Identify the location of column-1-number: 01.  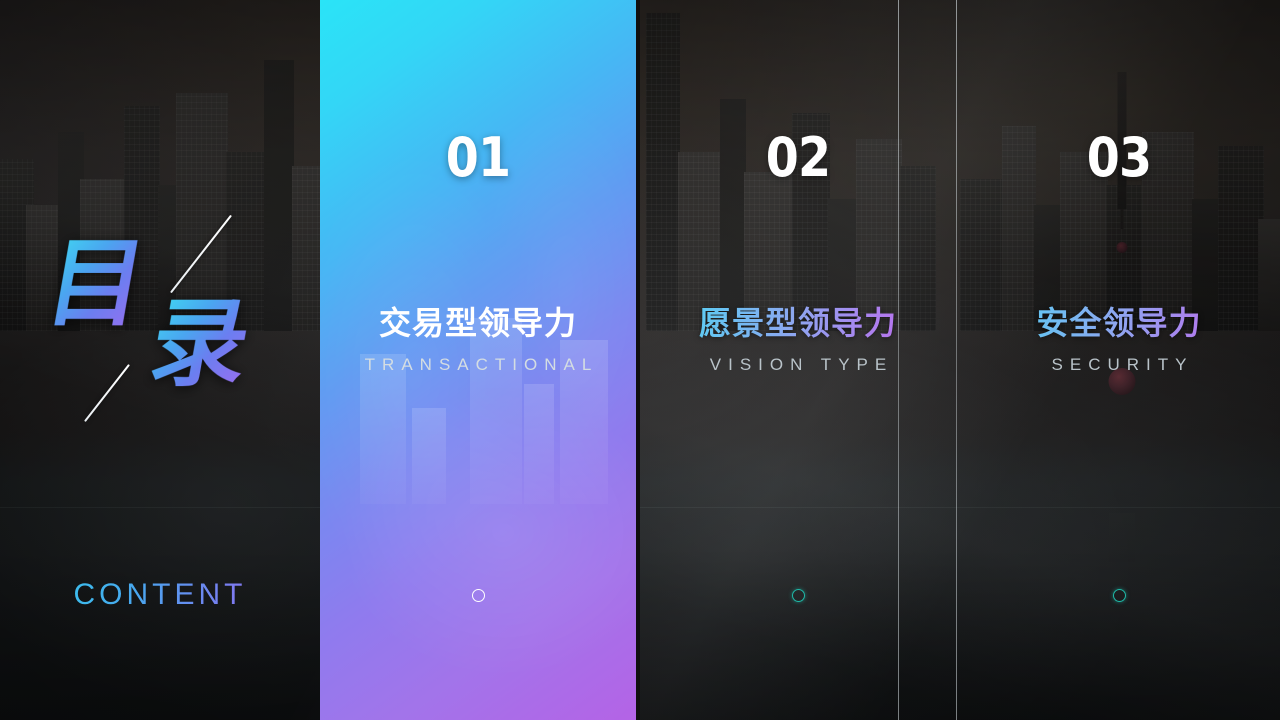
(478, 157).